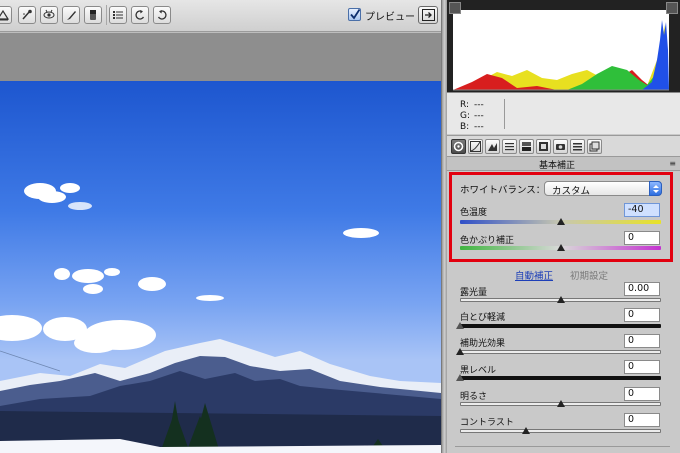 Image resolution: width=680 pixels, height=453 pixels. I want to click on panel-menu-icon: ≡, so click(672, 163).